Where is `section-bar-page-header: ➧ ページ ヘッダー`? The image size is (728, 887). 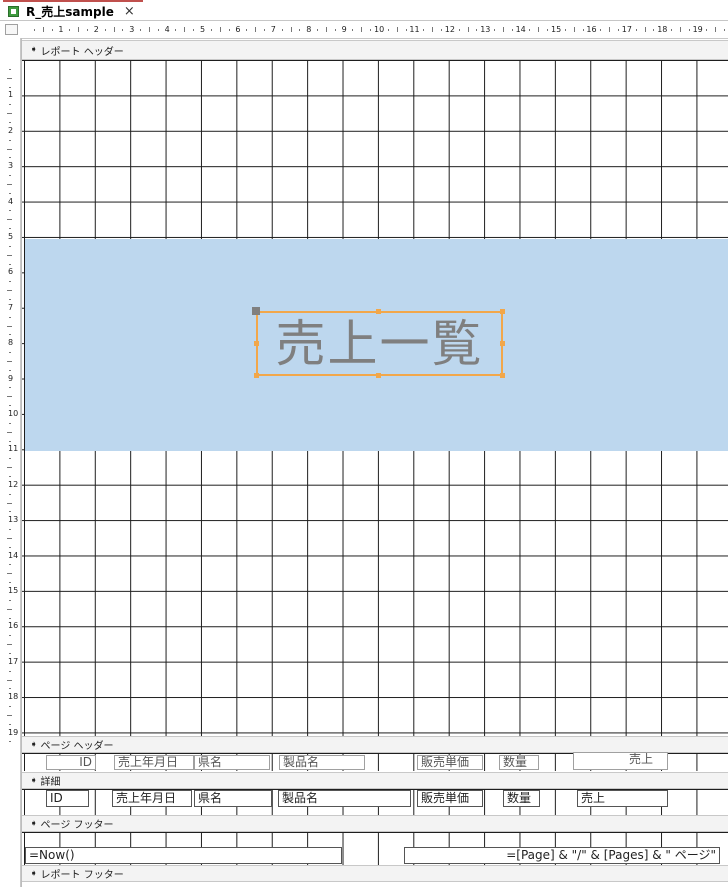
section-bar-page-header: ➧ ページ ヘッダー is located at coordinates (375, 744).